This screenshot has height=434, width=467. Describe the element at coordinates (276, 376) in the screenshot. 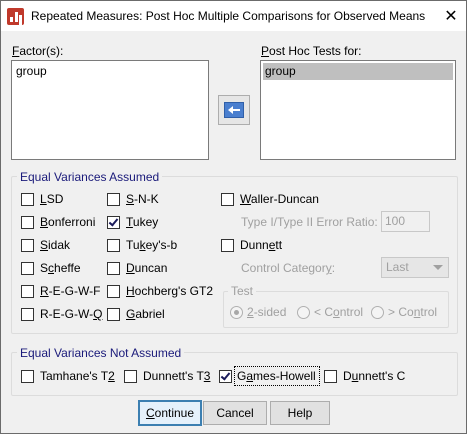

I see `games-howell-label: Games-Howell` at that location.